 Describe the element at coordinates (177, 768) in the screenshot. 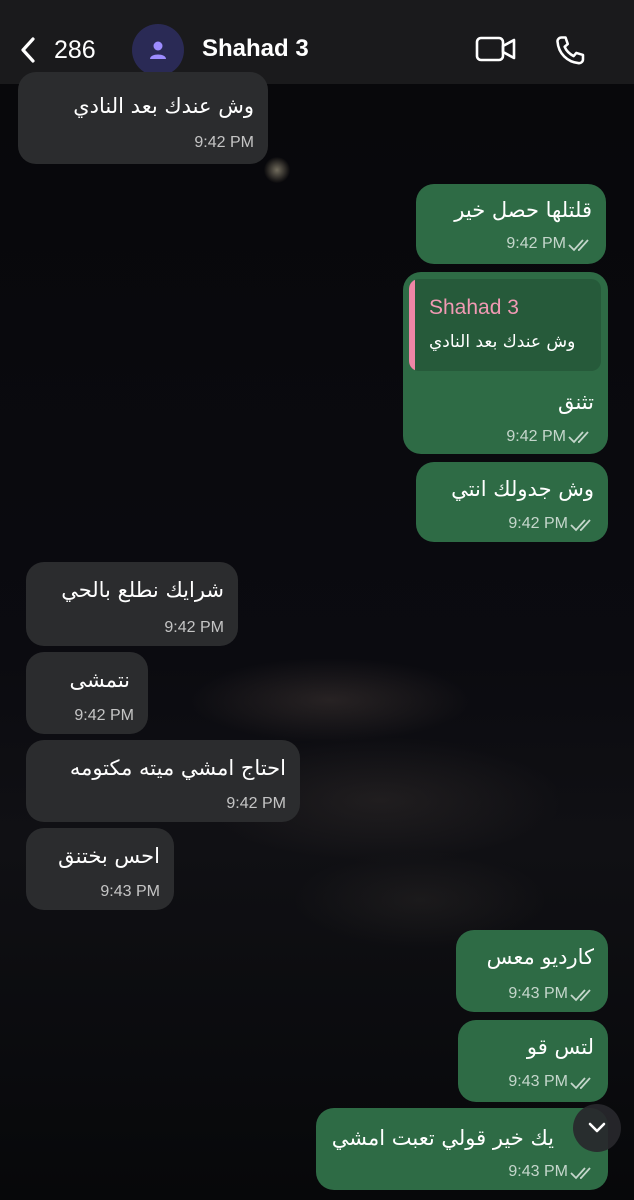

I see `message-text: احتاج امشي ميته مكتومه` at that location.